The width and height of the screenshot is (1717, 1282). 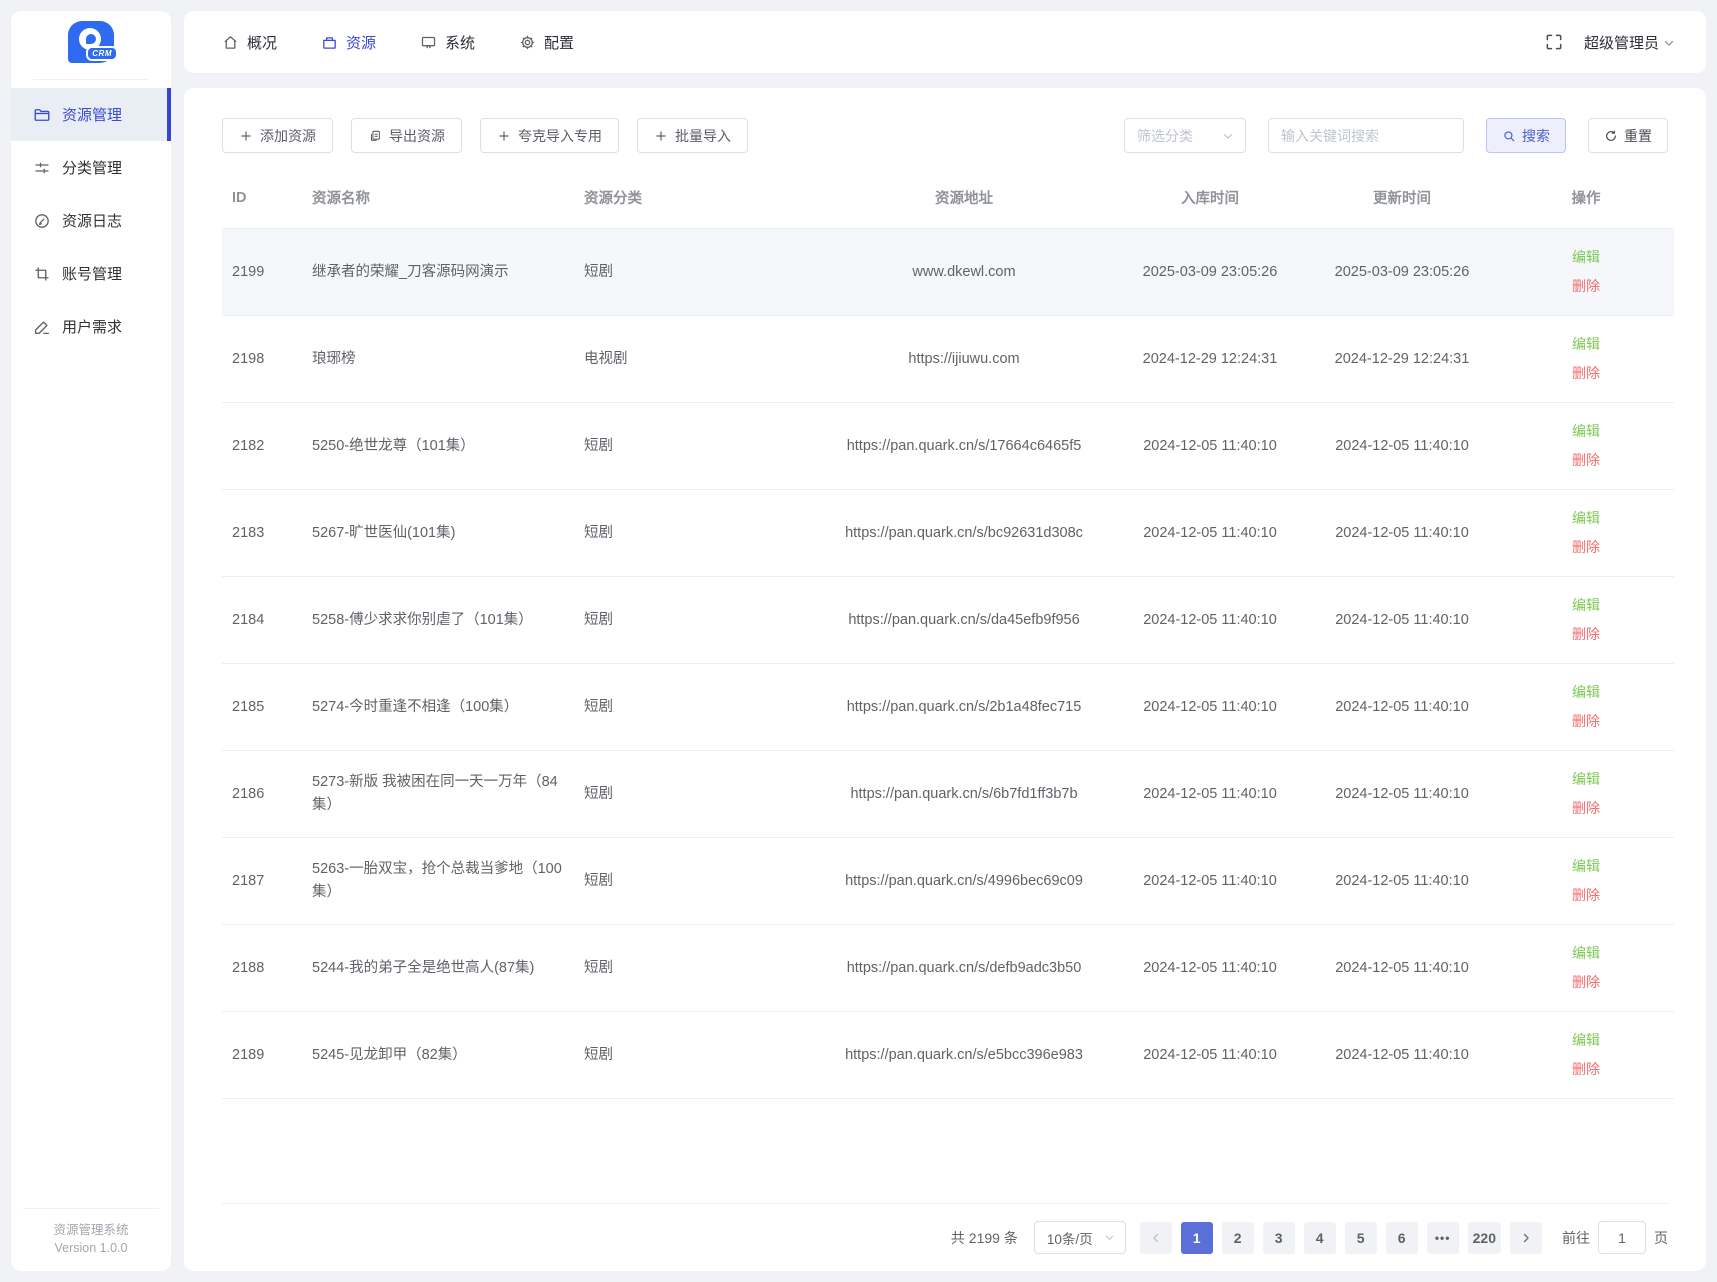 What do you see at coordinates (277, 135) in the screenshot?
I see `add-resource-button: 添加资源` at bounding box center [277, 135].